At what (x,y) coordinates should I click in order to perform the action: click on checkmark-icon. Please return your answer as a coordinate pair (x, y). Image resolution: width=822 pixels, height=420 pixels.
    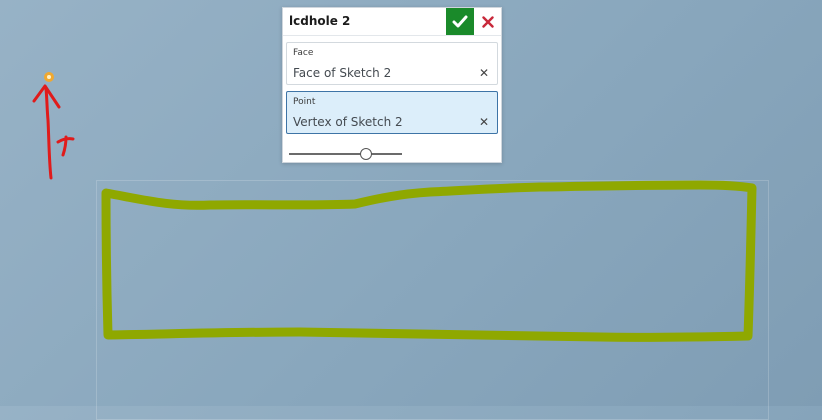
    Looking at the image, I should click on (460, 21).